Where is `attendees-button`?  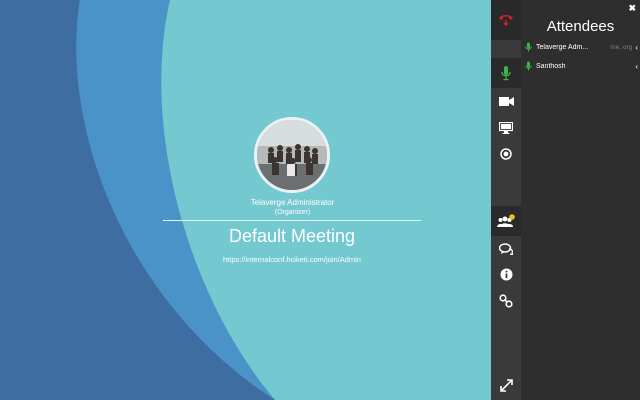
attendees-button is located at coordinates (506, 221).